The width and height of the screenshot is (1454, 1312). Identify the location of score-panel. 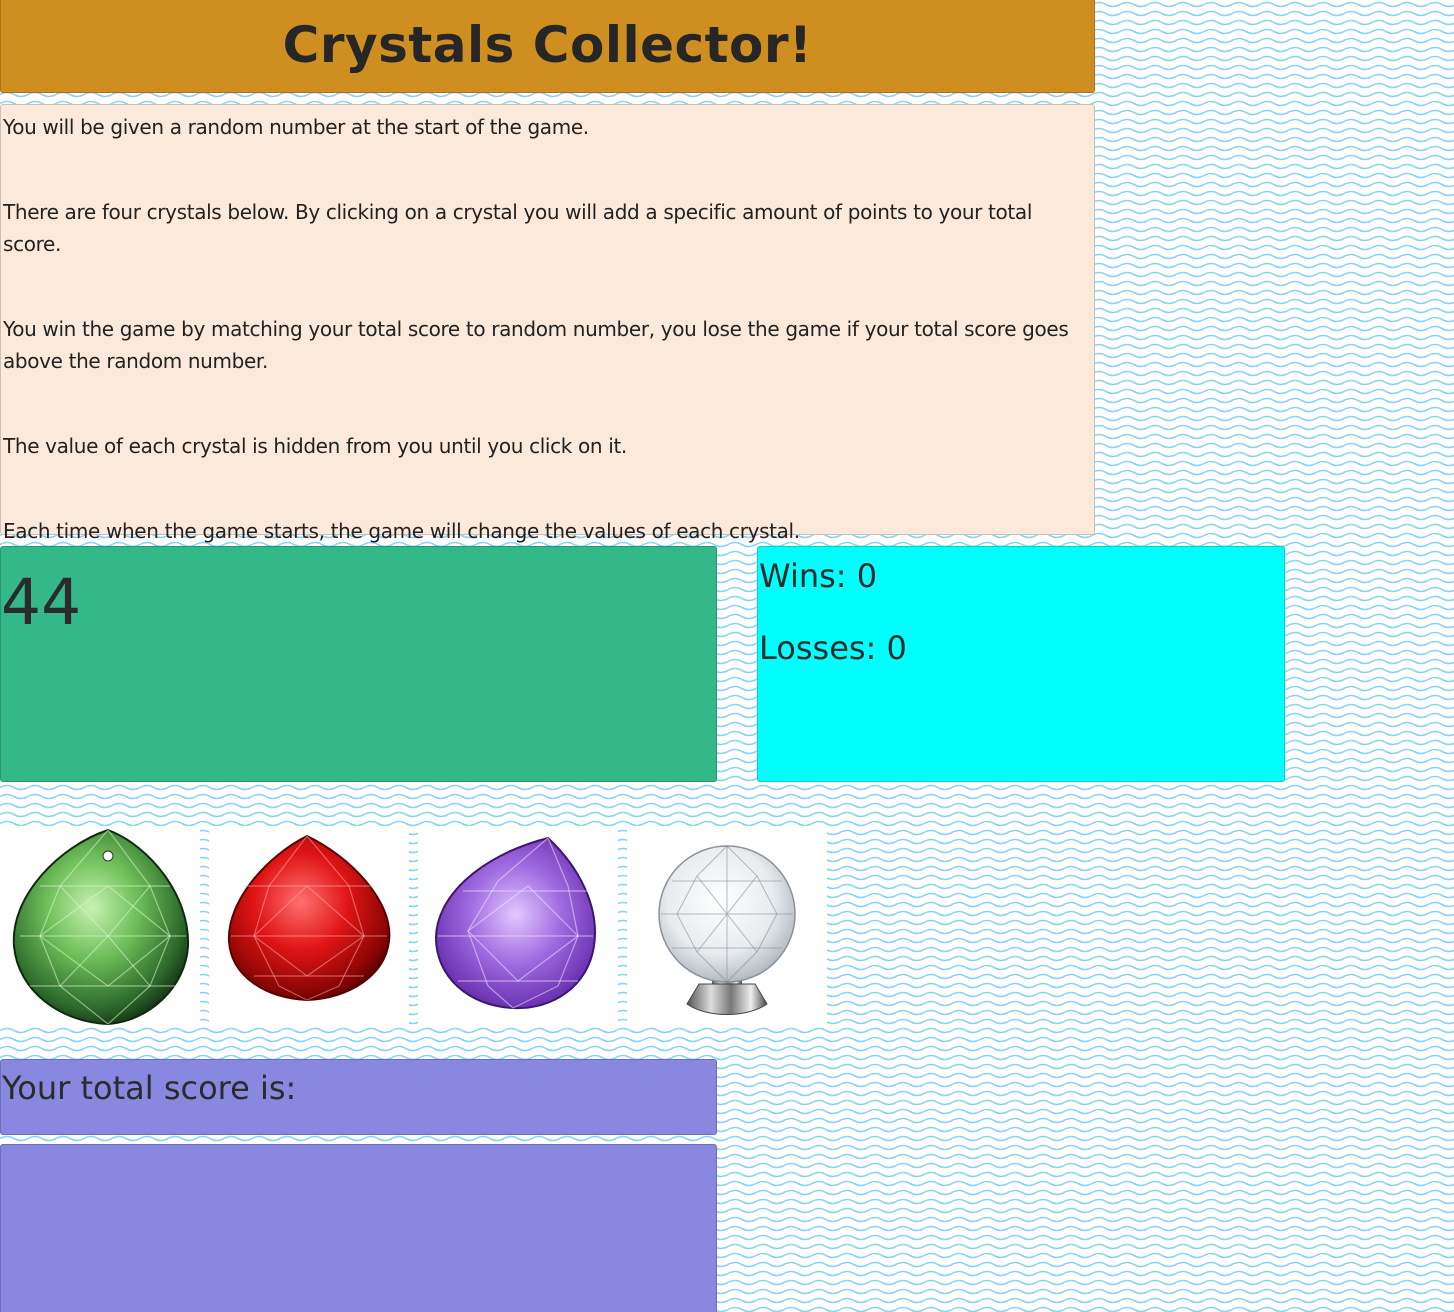
(358, 1228).